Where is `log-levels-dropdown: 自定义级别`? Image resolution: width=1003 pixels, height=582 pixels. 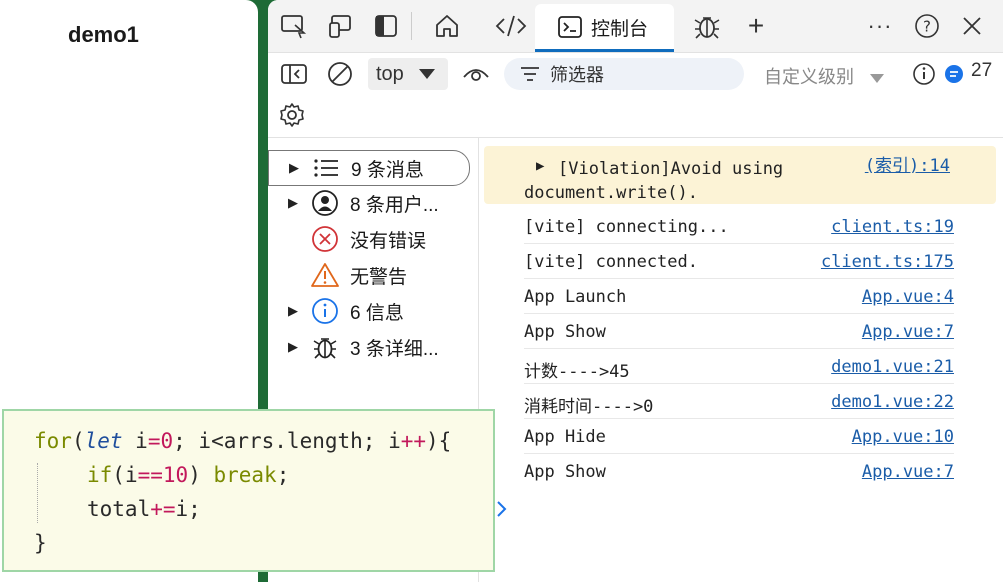
log-levels-dropdown: 自定义级别 is located at coordinates (824, 76).